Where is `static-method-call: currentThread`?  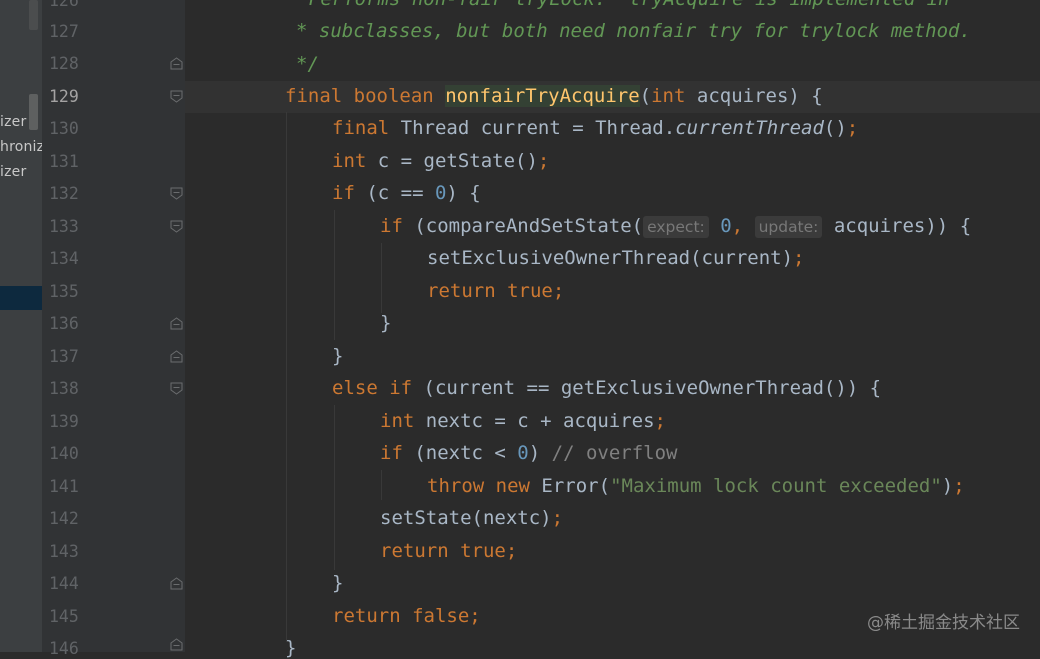 static-method-call: currentThread is located at coordinates (749, 128).